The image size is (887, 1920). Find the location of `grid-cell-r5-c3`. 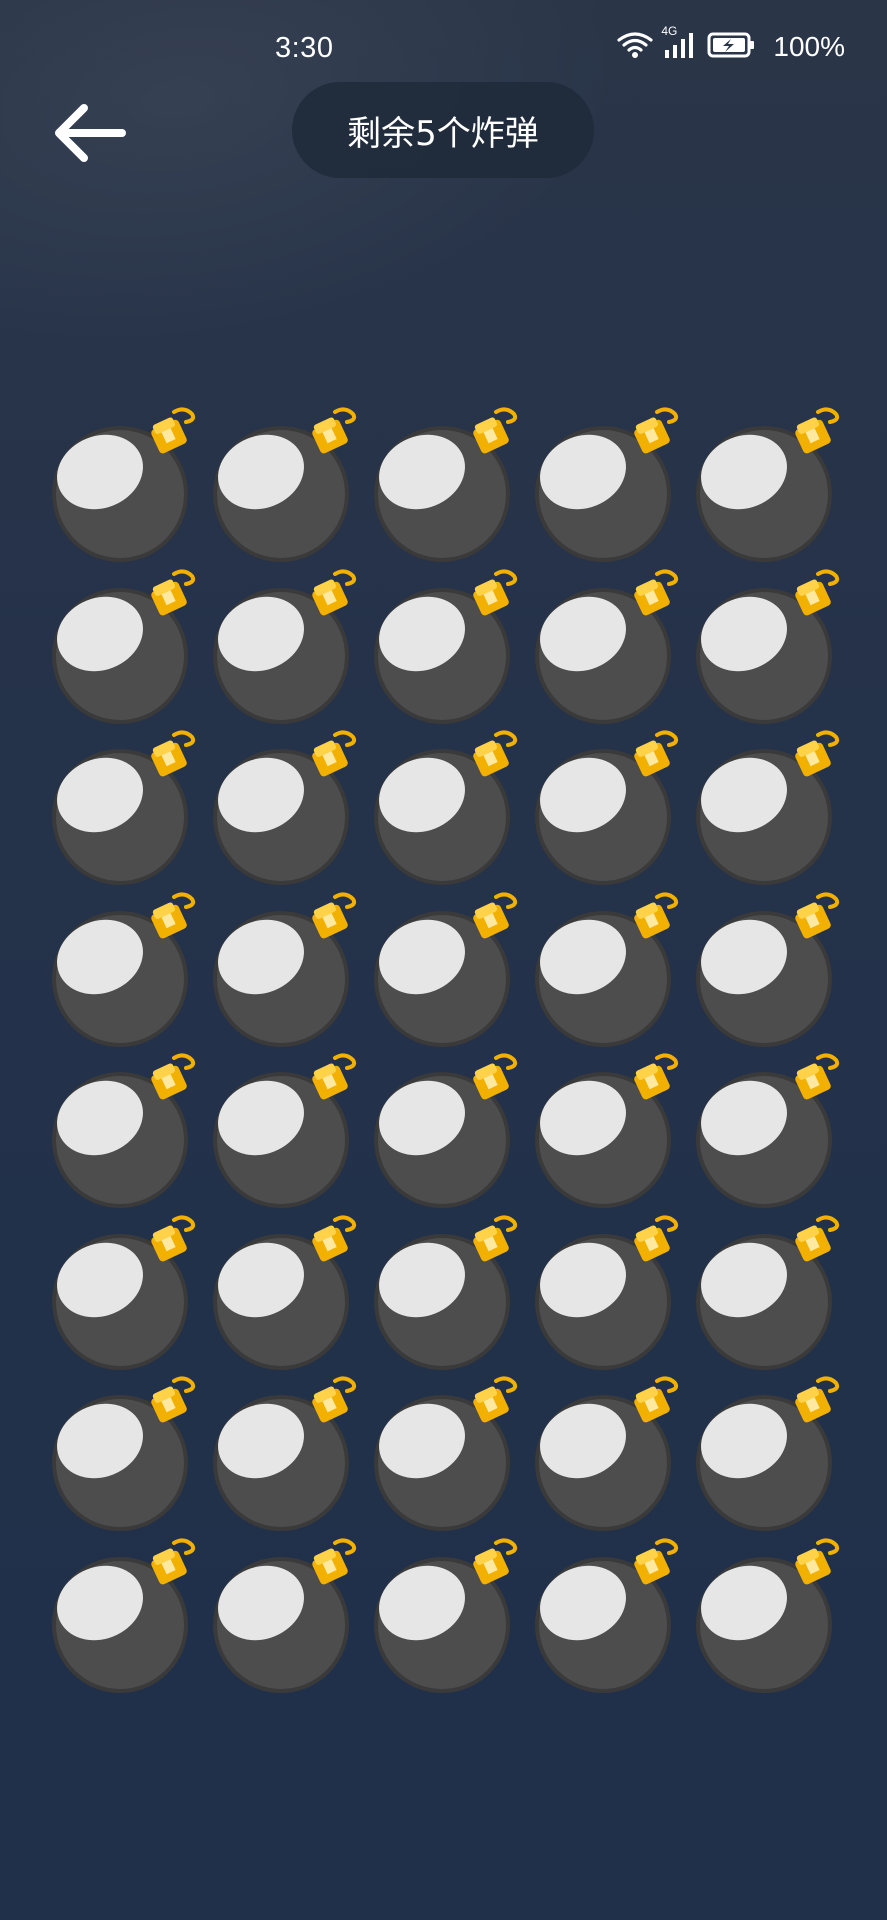

grid-cell-r5-c3 is located at coordinates (448, 1130).